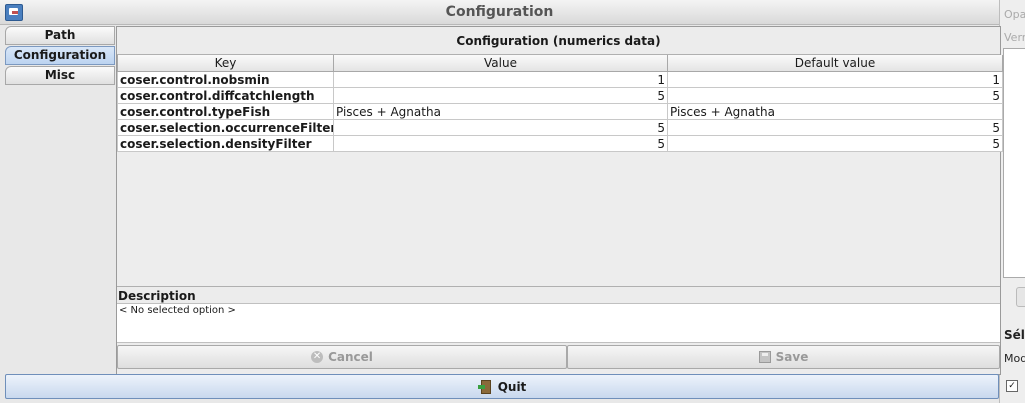 This screenshot has width=1025, height=403. I want to click on row-key: coser.selection.densityFilter, so click(225, 143).